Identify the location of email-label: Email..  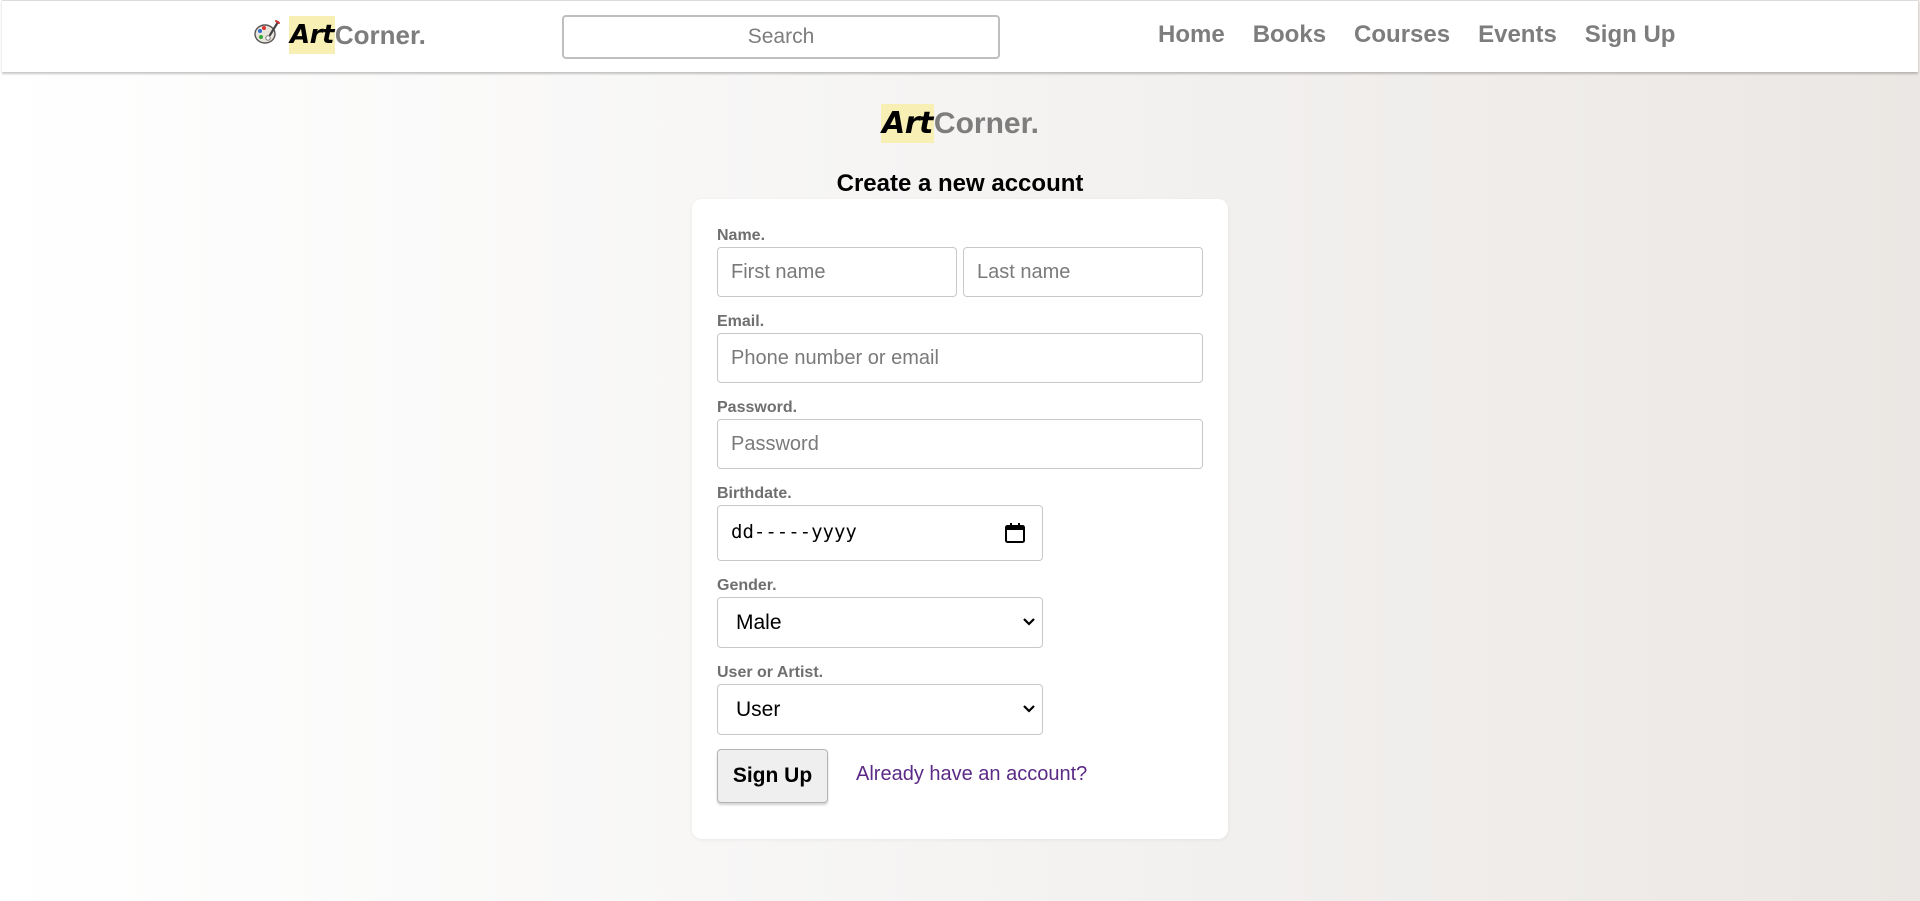
(741, 321).